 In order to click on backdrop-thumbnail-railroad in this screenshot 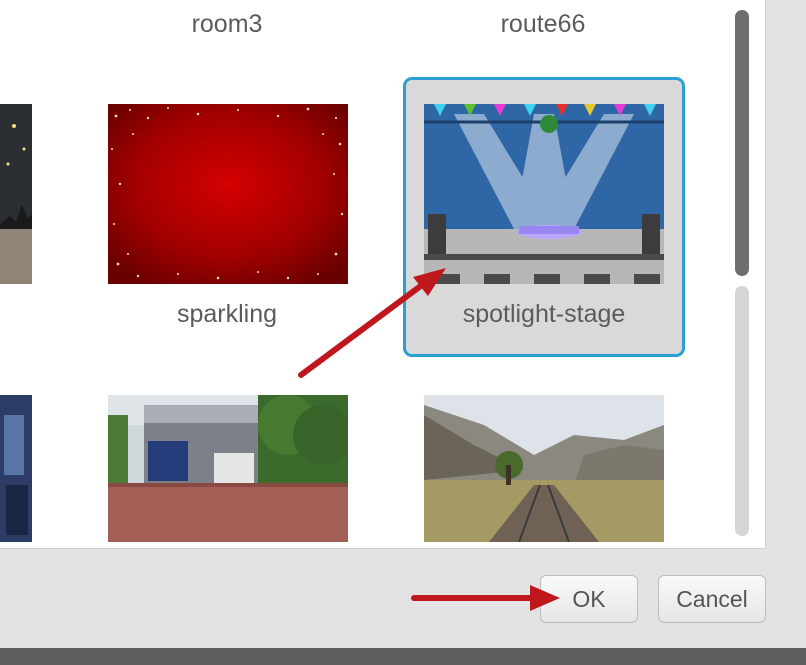, I will do `click(544, 468)`.